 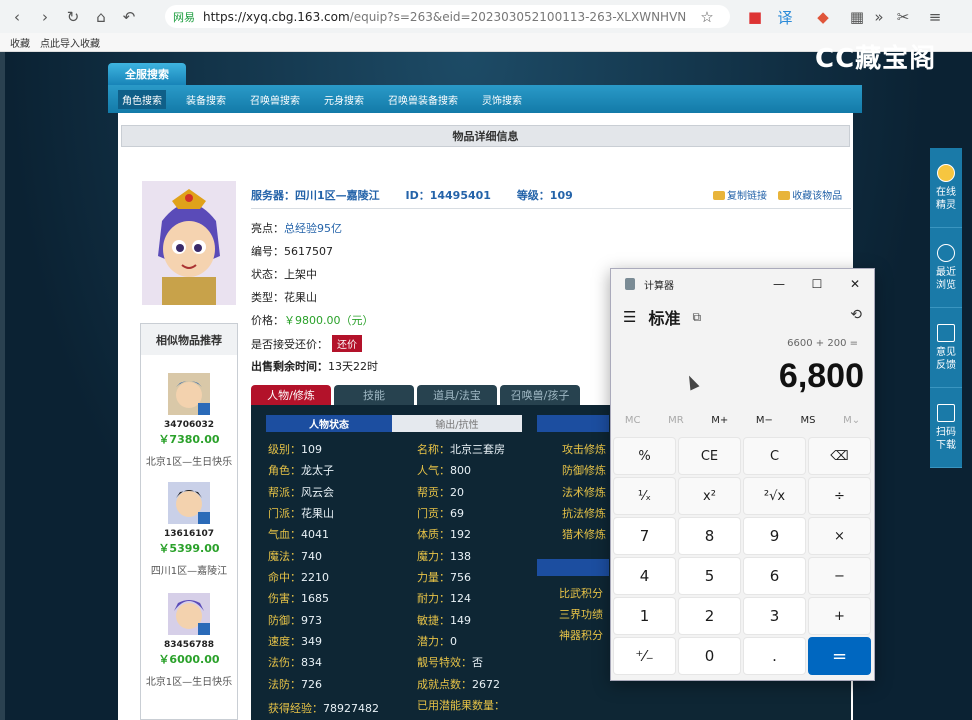 What do you see at coordinates (189, 243) in the screenshot?
I see `character-avatar` at bounding box center [189, 243].